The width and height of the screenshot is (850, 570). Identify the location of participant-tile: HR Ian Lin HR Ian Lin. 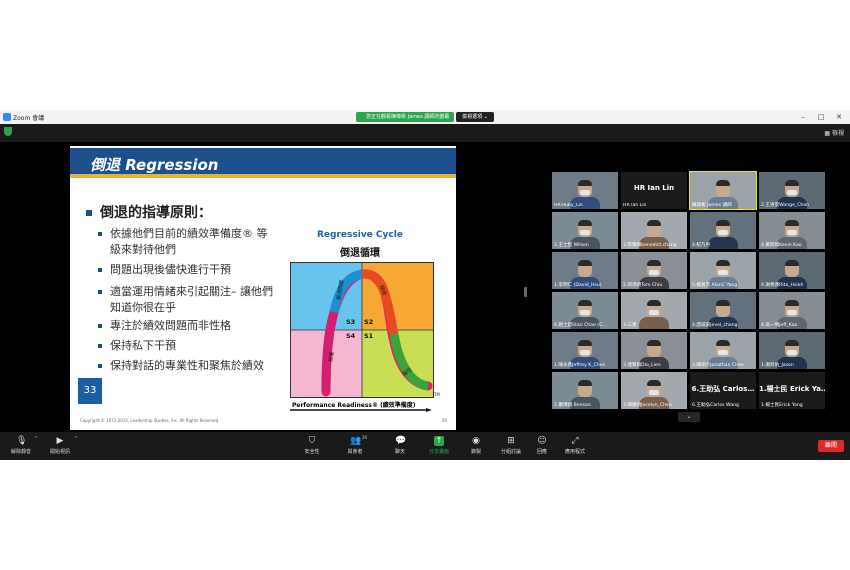
(654, 190).